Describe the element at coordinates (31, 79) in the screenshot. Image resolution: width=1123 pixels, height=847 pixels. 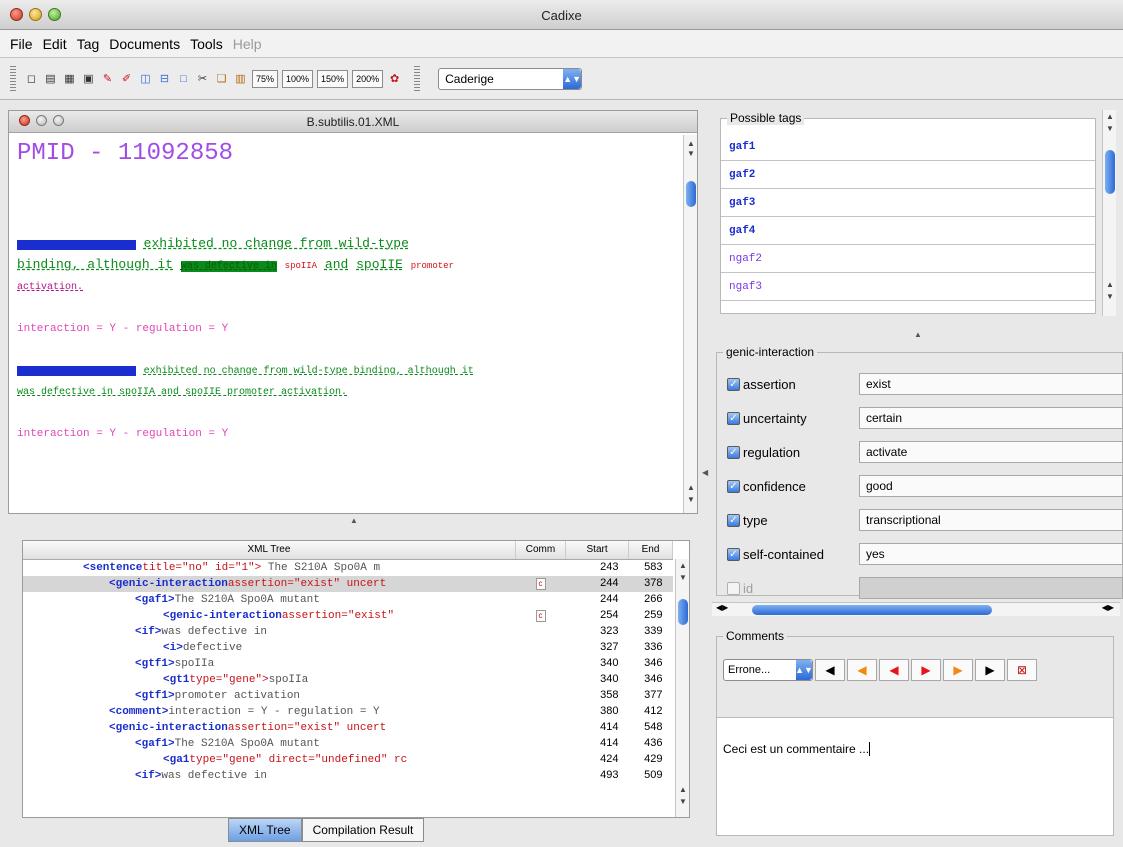
I see `new-document-icon: ◻` at that location.